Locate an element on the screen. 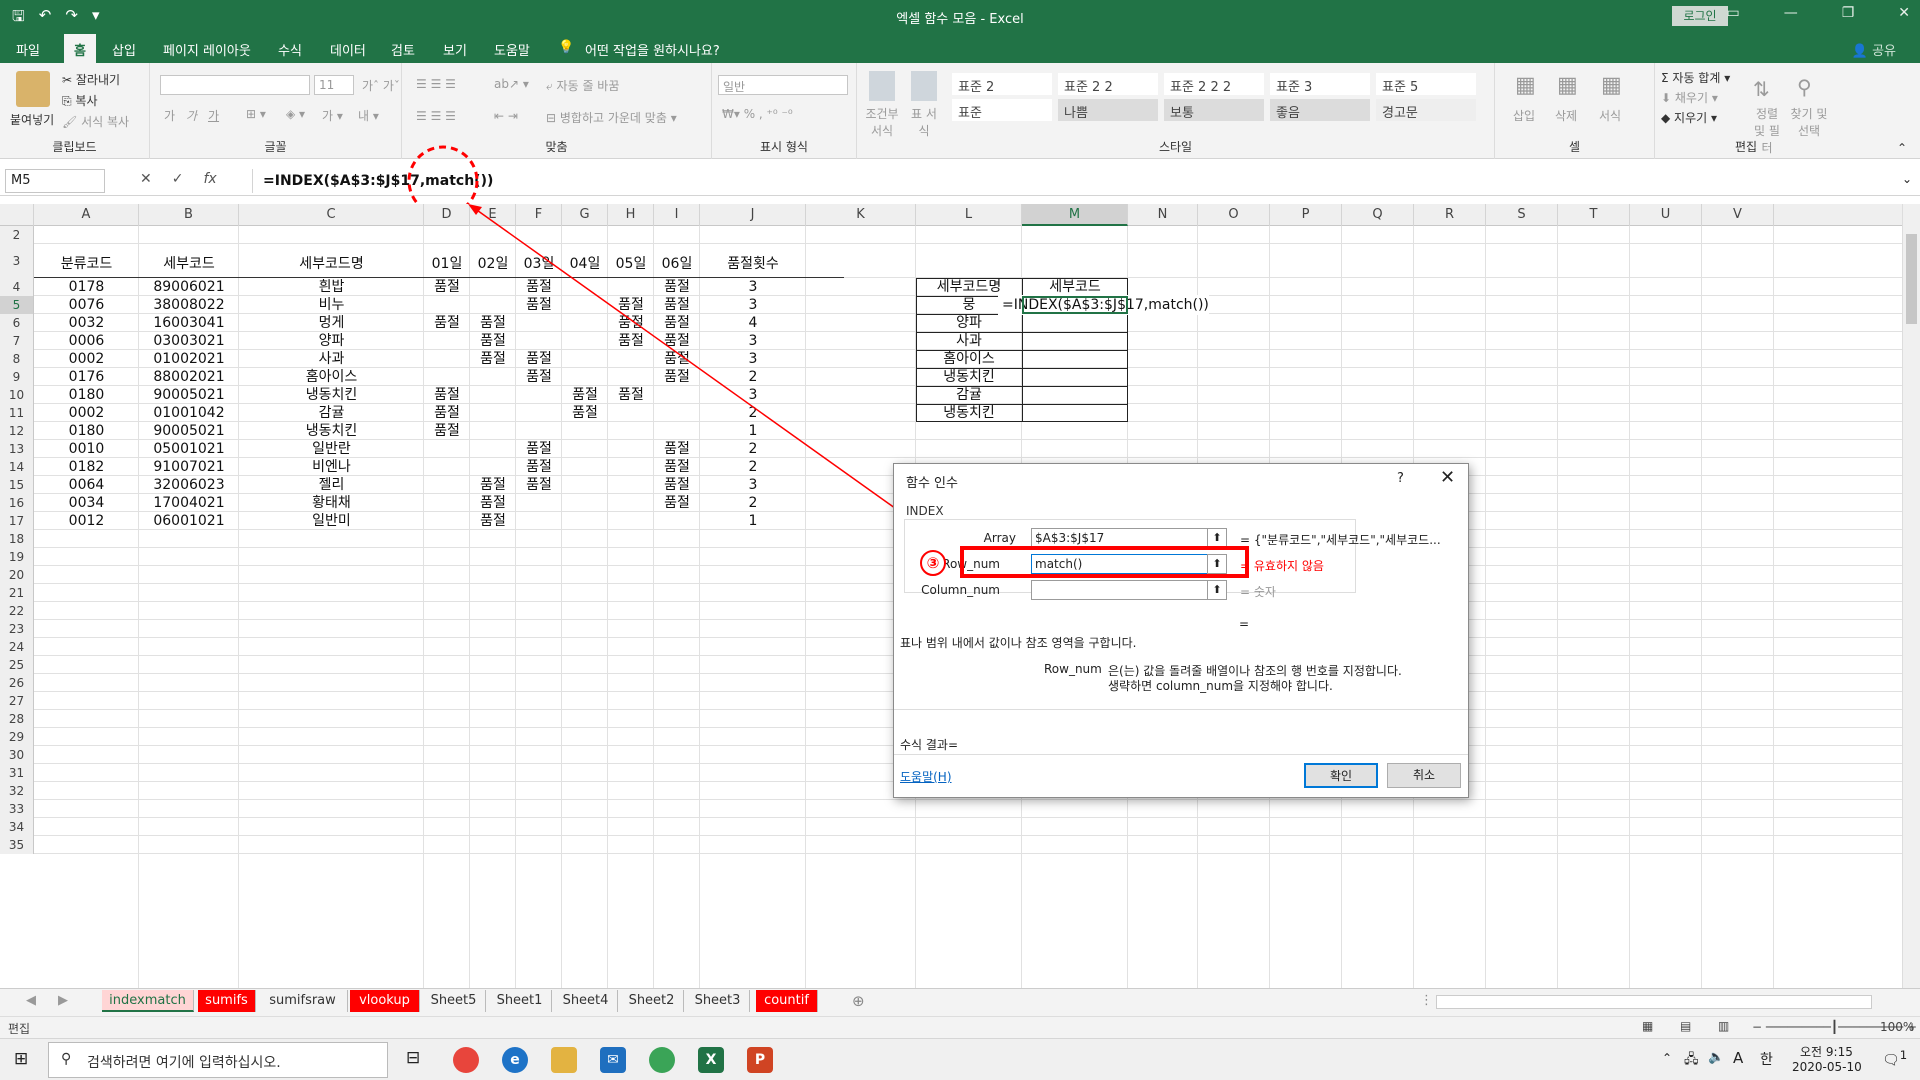  underline-button: 가 is located at coordinates (213, 115).